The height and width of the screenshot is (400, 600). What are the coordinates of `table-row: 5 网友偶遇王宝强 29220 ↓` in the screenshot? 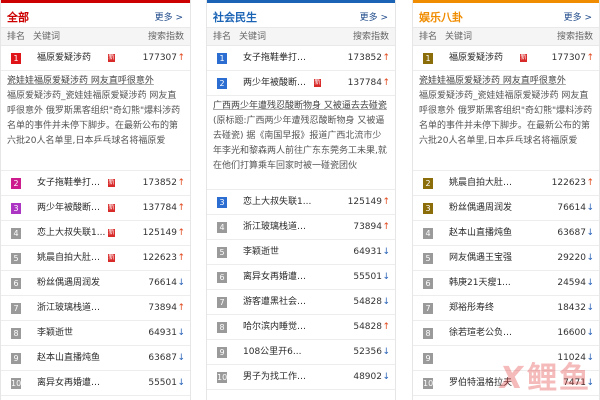 It's located at (506, 258).